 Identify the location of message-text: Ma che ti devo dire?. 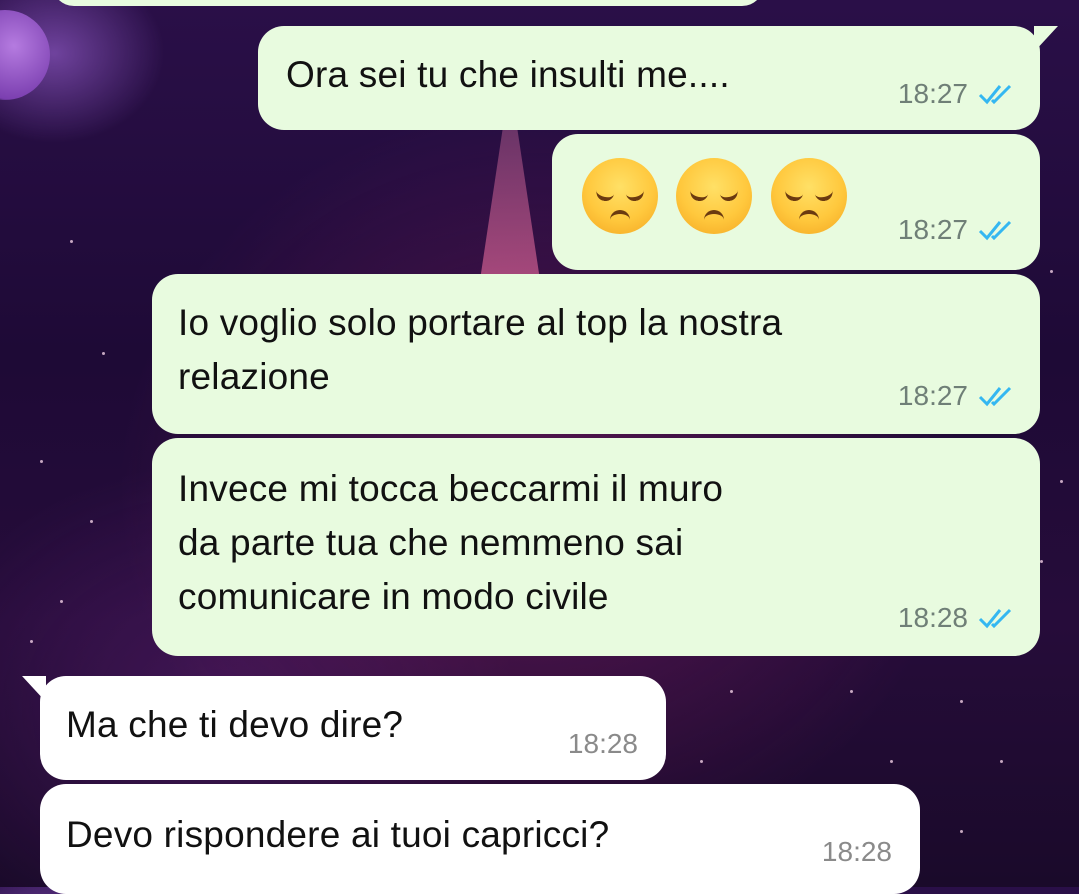
(235, 724).